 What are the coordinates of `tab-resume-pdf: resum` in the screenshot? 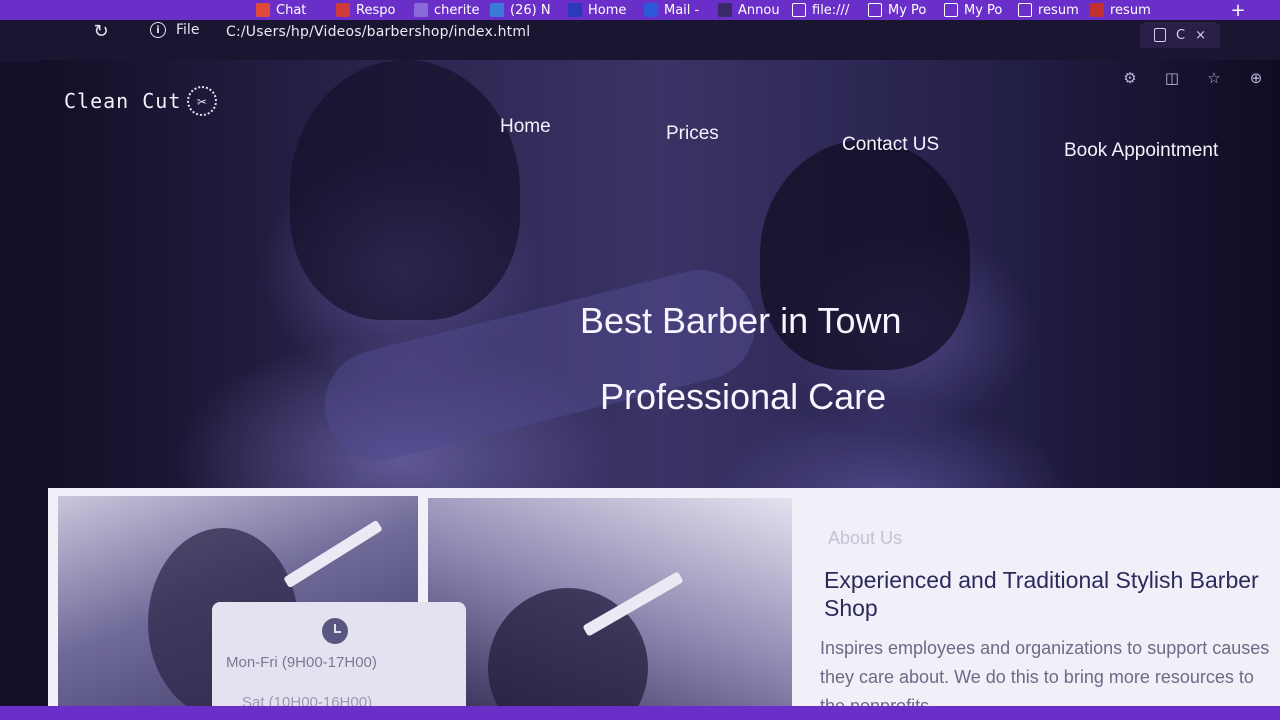 It's located at (1119, 10).